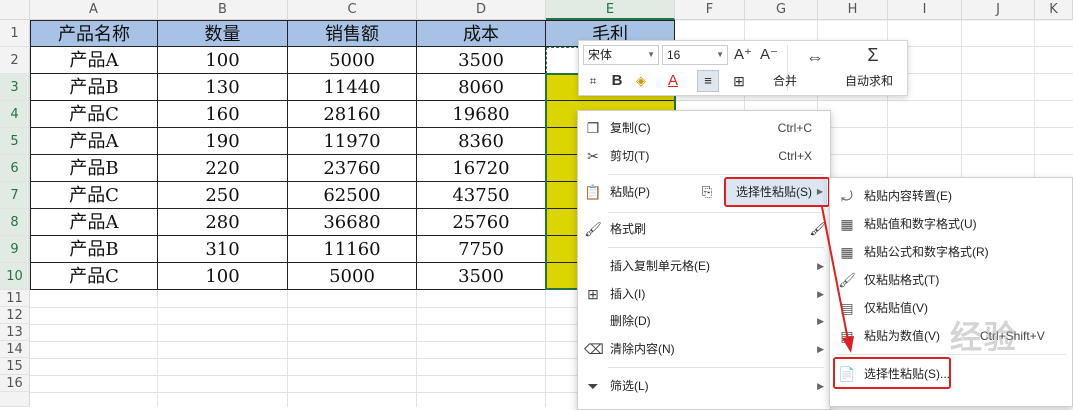  What do you see at coordinates (984, 337) in the screenshot?
I see `watermark: 经验` at bounding box center [984, 337].